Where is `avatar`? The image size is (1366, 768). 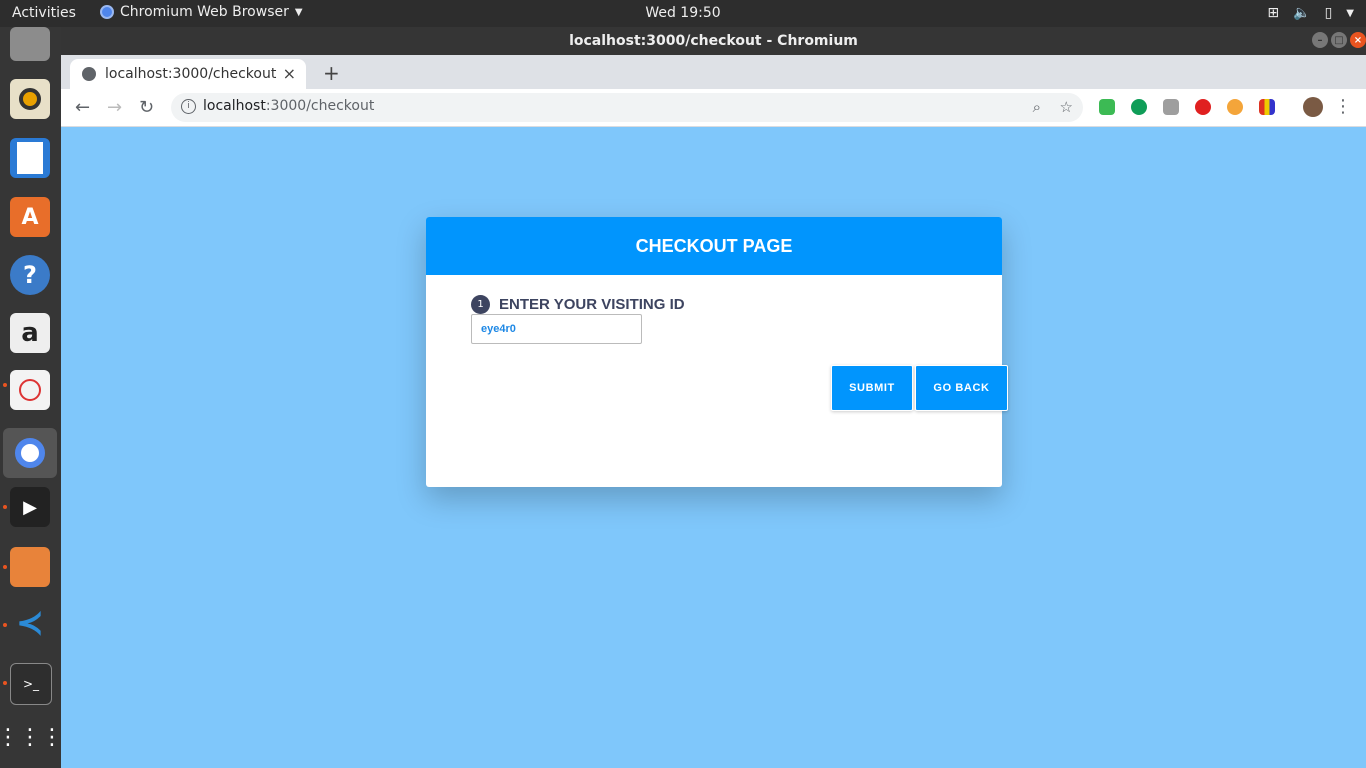 avatar is located at coordinates (1313, 107).